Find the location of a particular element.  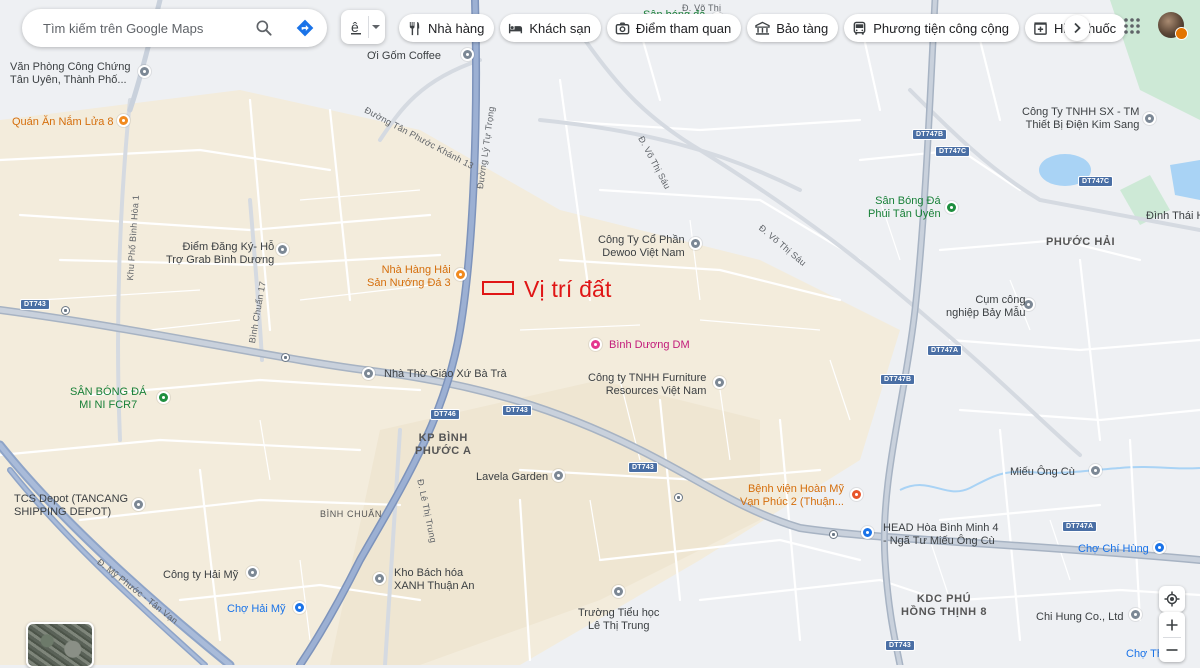

search-icon is located at coordinates (264, 28).